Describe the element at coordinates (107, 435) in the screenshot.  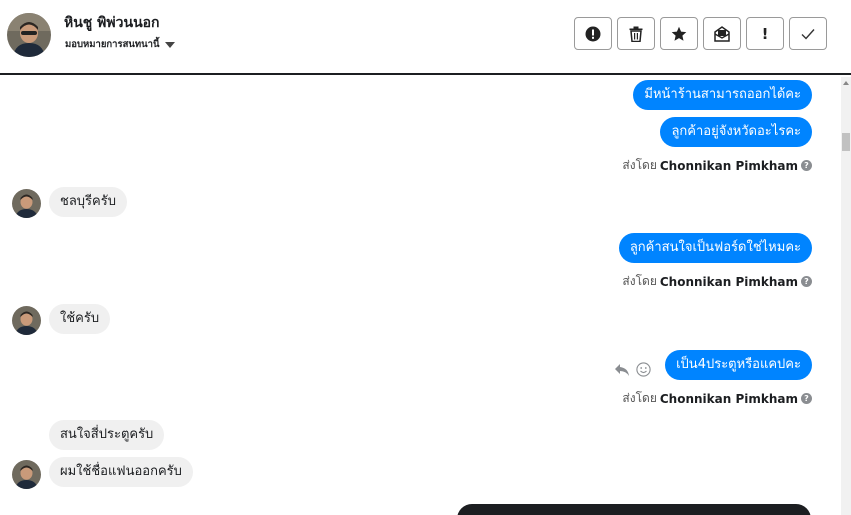
I see `incoming-message: สนใจสี่ประตูครับ` at that location.